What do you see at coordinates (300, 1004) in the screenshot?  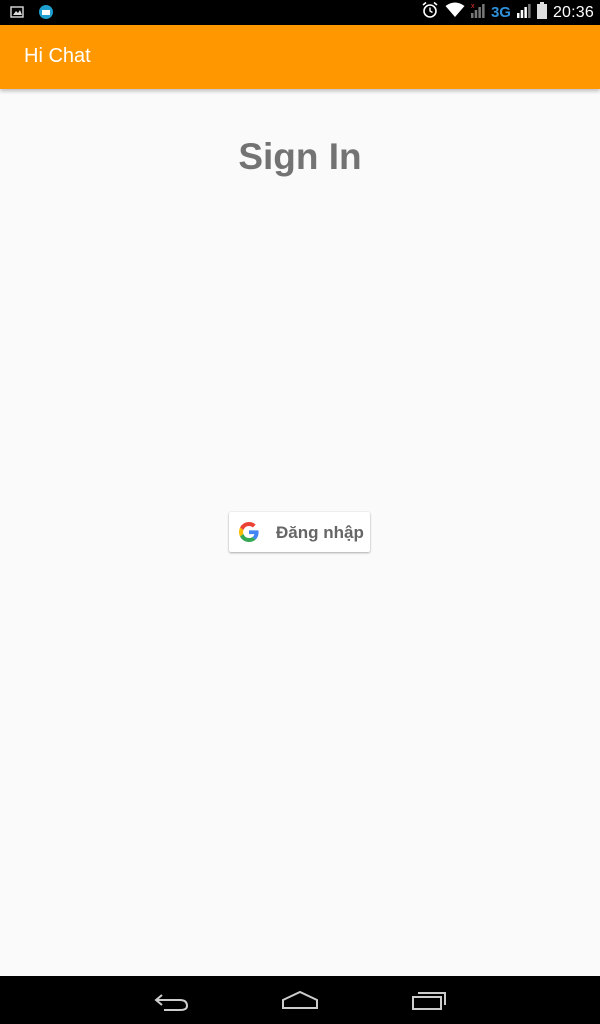 I see `home-icon` at bounding box center [300, 1004].